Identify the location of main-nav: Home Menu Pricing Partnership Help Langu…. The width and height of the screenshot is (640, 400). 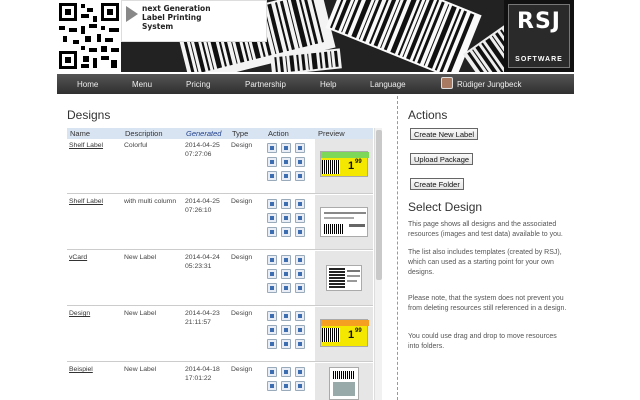
(315, 84).